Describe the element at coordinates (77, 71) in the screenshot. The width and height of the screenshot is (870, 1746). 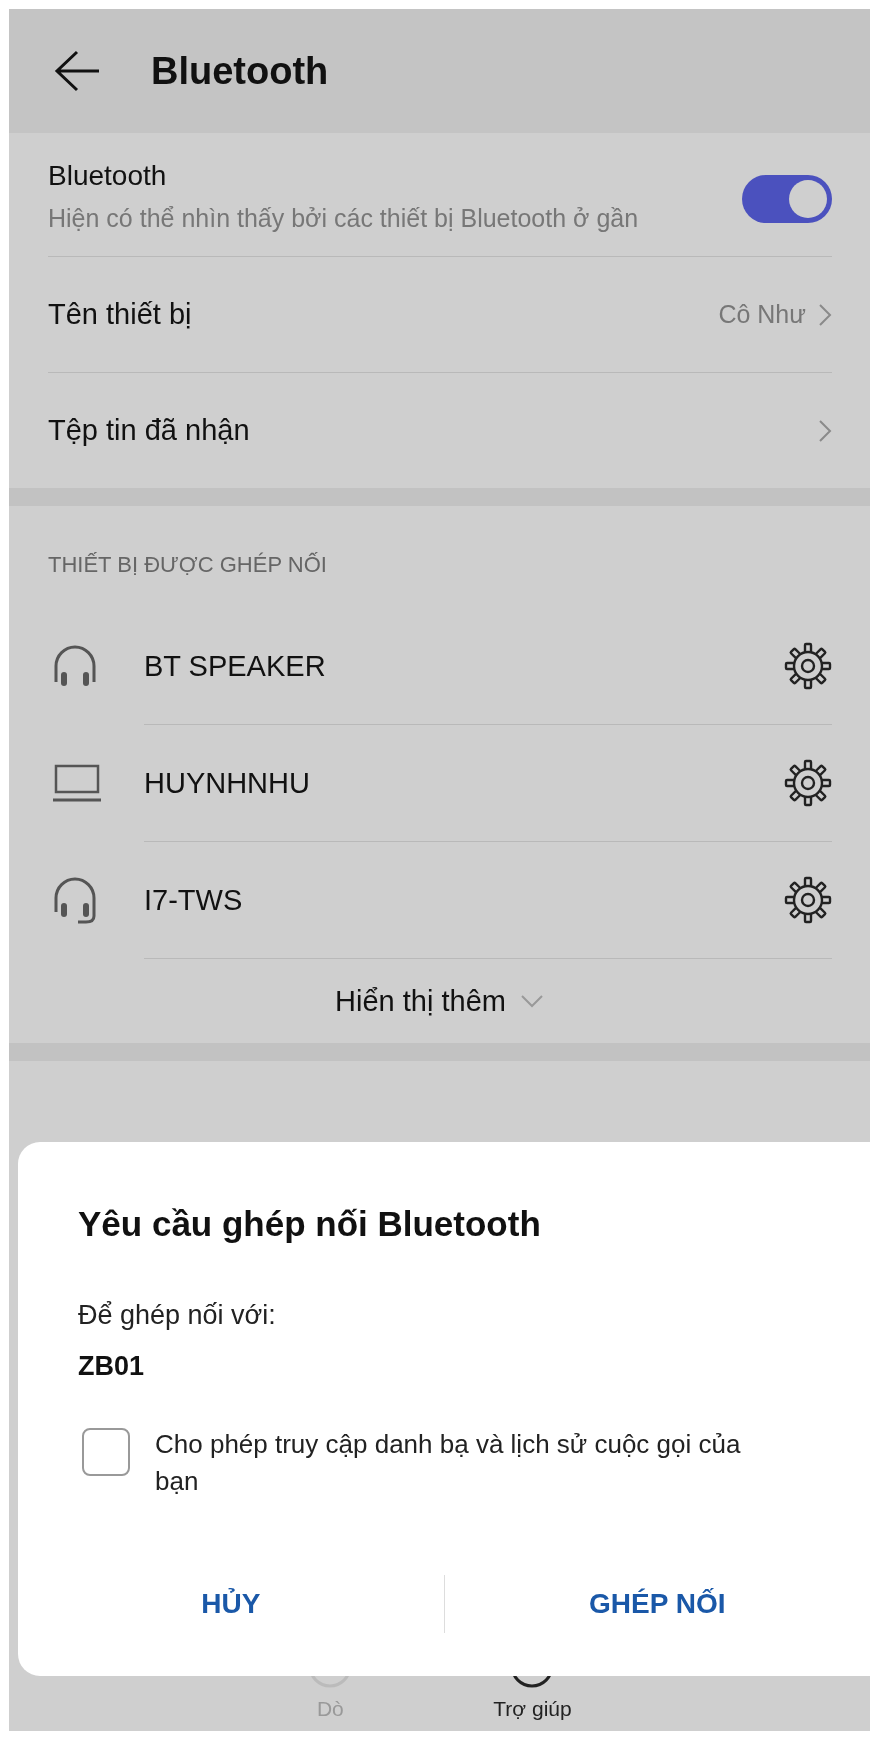
I see `back-icon` at that location.